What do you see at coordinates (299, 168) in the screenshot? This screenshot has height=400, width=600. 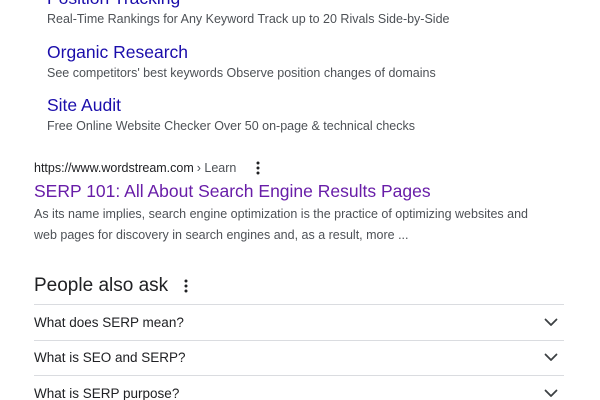 I see `result-cite: https://www.wordstream.com › Learn` at bounding box center [299, 168].